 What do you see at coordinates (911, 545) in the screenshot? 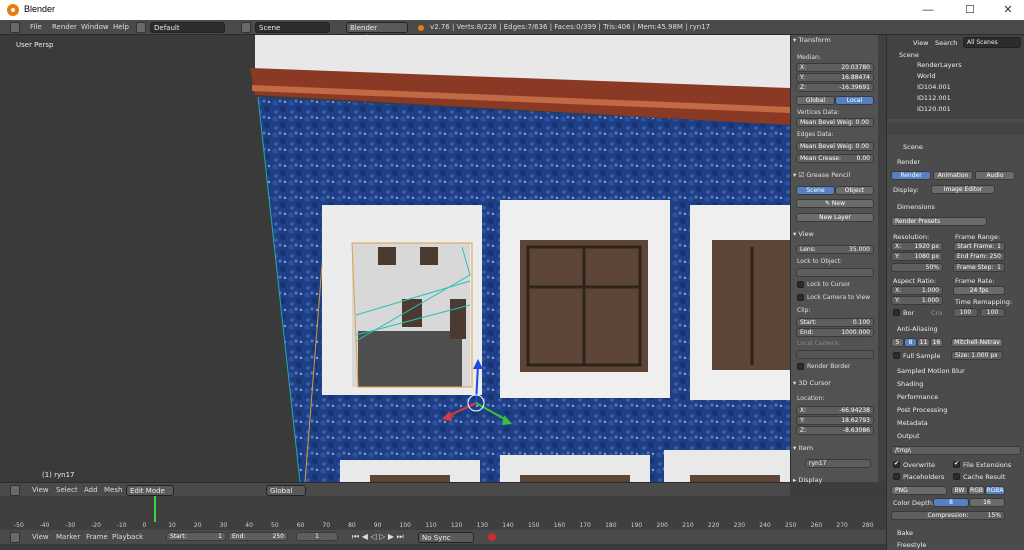
I see `freestyle-header: Freestyle` at bounding box center [911, 545].